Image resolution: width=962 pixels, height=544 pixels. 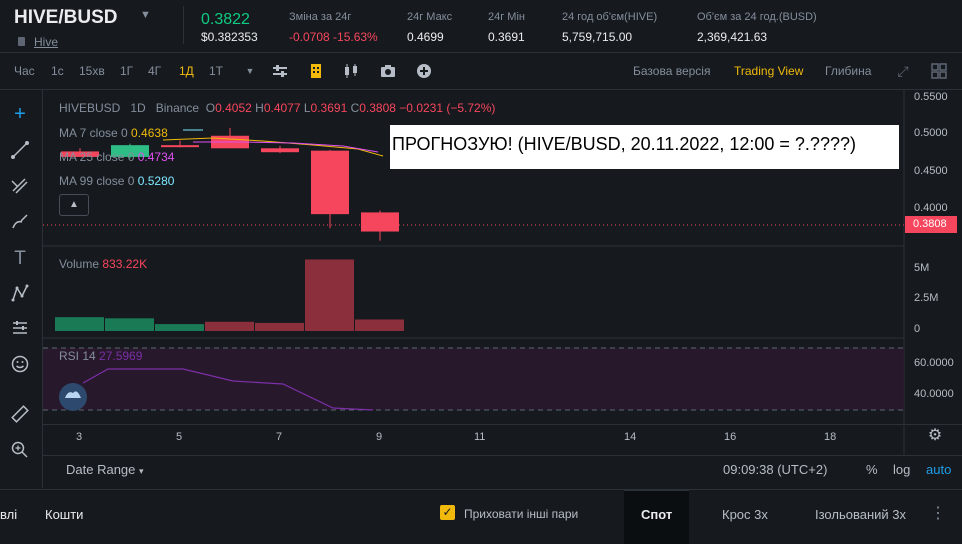 What do you see at coordinates (768, 71) in the screenshot?
I see `view-tradingview: Trading View` at bounding box center [768, 71].